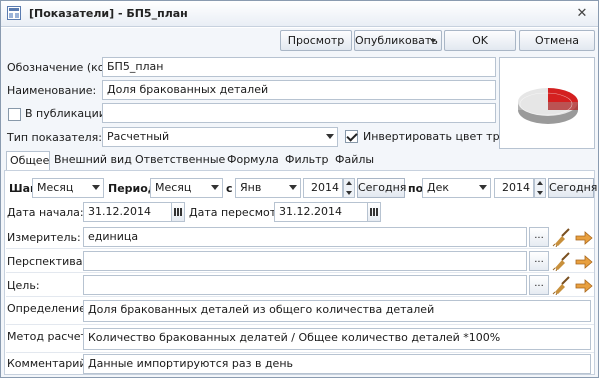 This screenshot has height=378, width=599. I want to click on ok-button: OK, so click(480, 40).